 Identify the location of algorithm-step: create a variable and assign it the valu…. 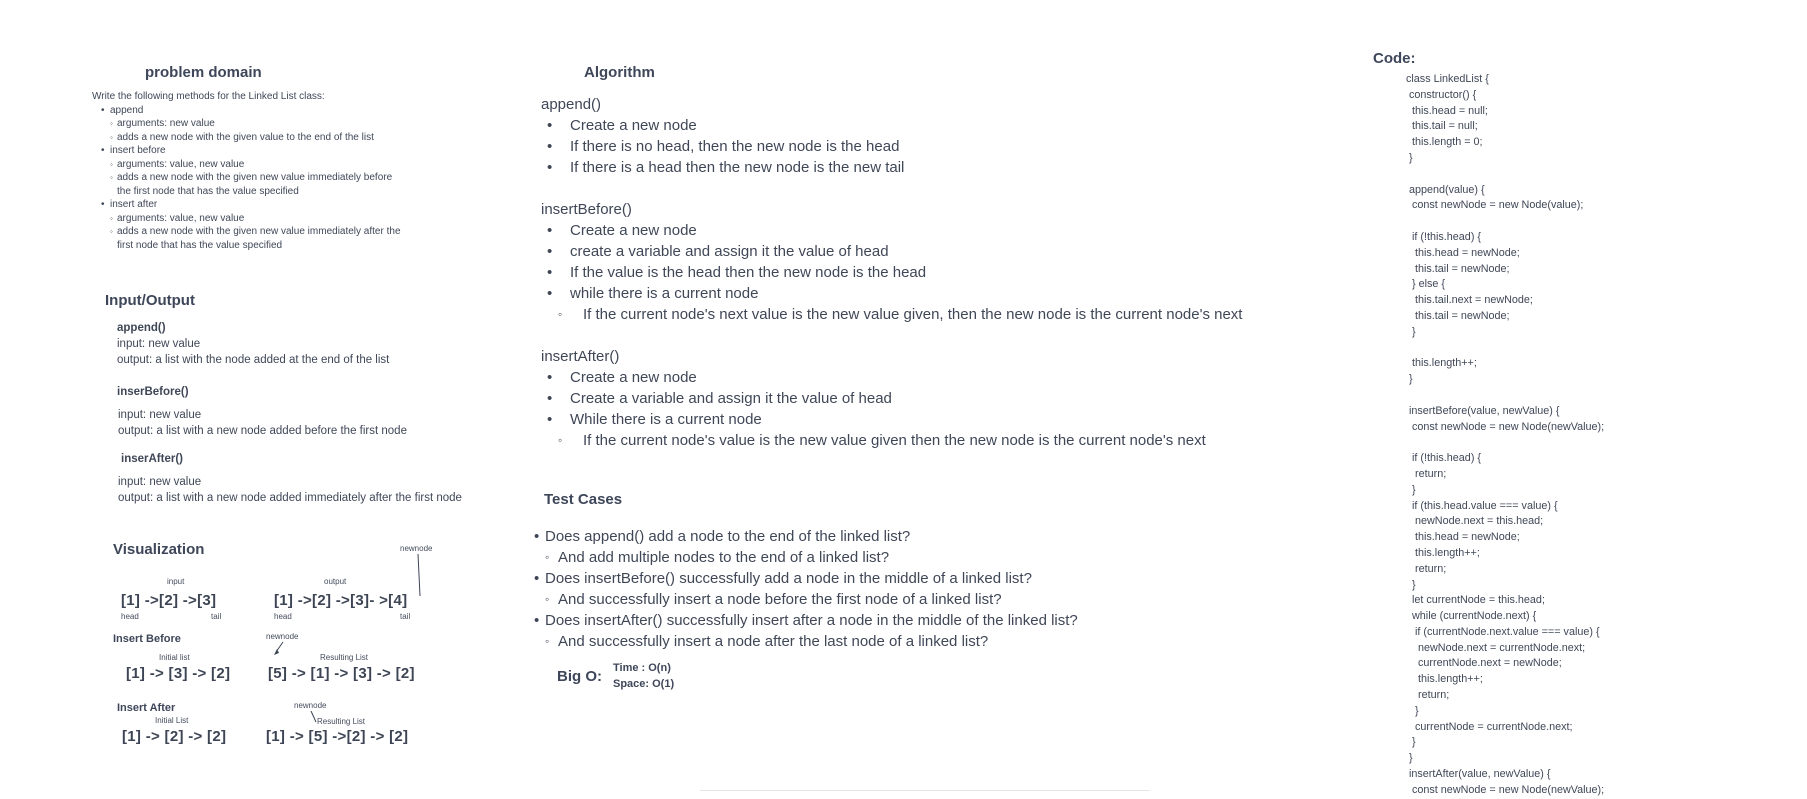
(891, 251).